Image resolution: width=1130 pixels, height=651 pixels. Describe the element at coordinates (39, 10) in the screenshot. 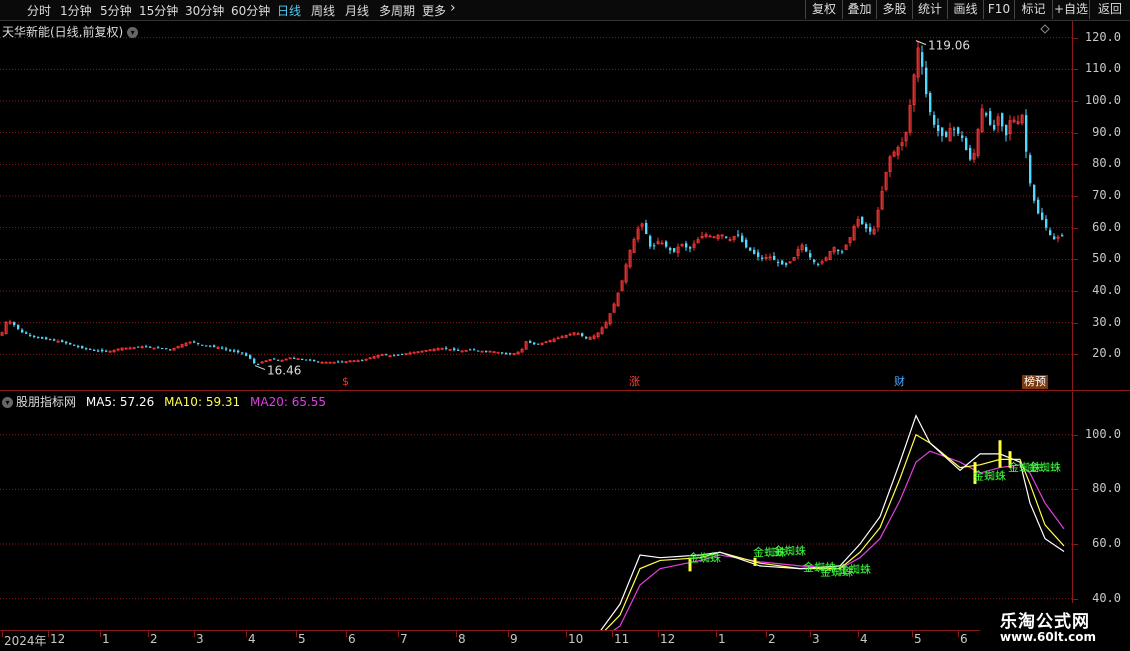

I see `period-tab: 分时` at that location.